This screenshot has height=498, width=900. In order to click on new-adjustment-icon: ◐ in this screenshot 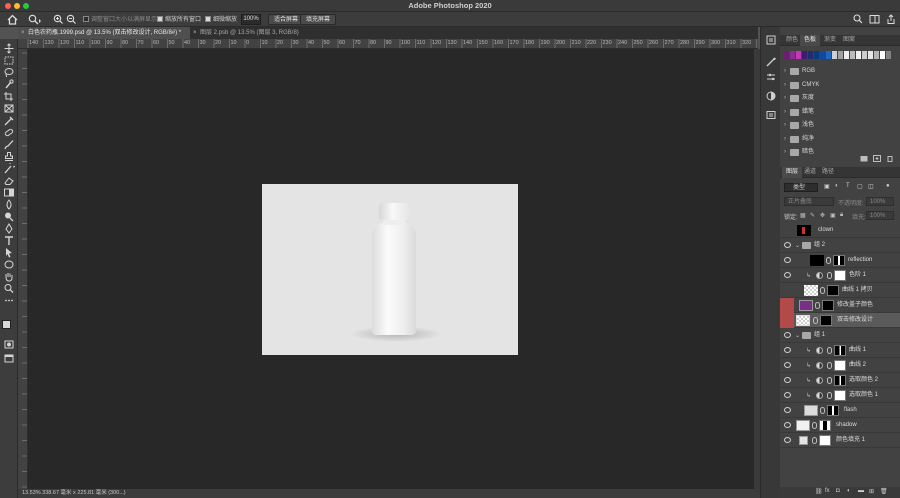, I will do `click(849, 491)`.